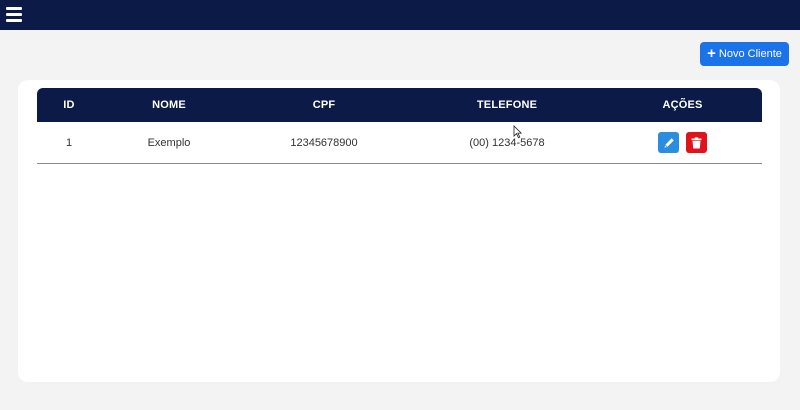  What do you see at coordinates (711, 53) in the screenshot?
I see `plus-icon: +` at bounding box center [711, 53].